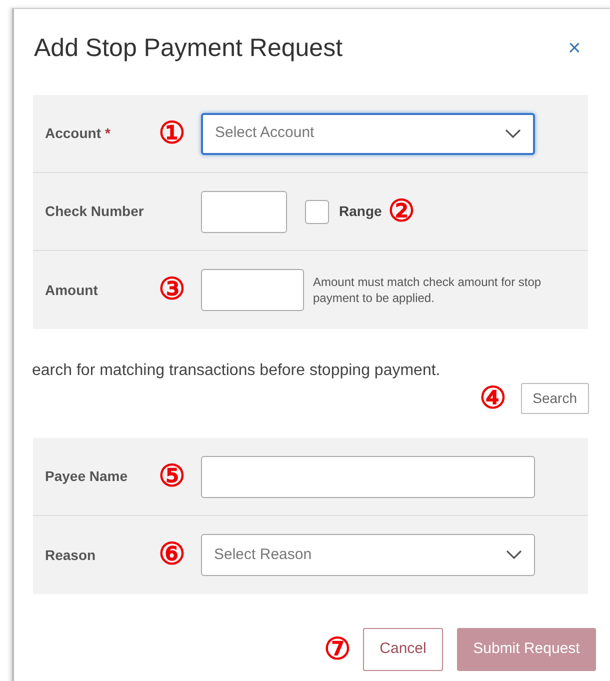 This screenshot has height=681, width=610. I want to click on help-text: Amount must match check amount for stop payment to be applied., so click(427, 290).